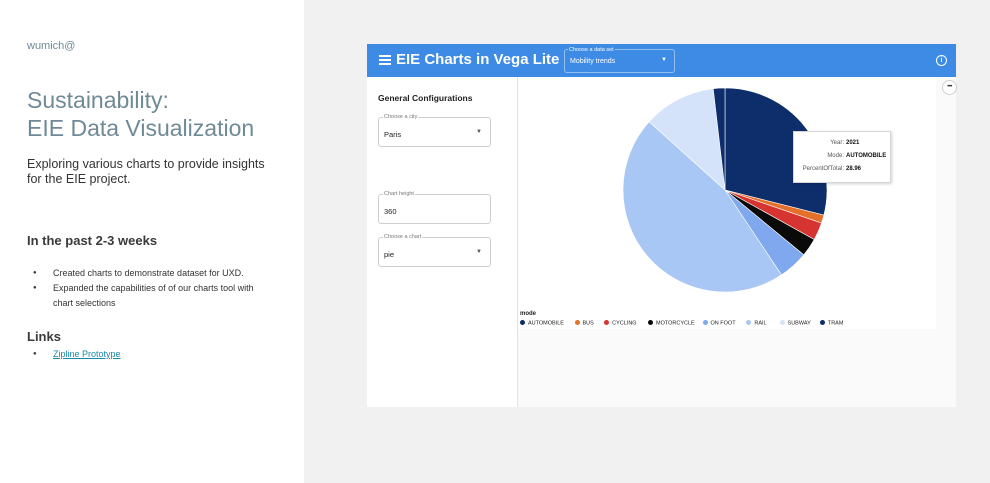 The height and width of the screenshot is (483, 990). I want to click on dataset-select-label: Choose a data set, so click(591, 50).